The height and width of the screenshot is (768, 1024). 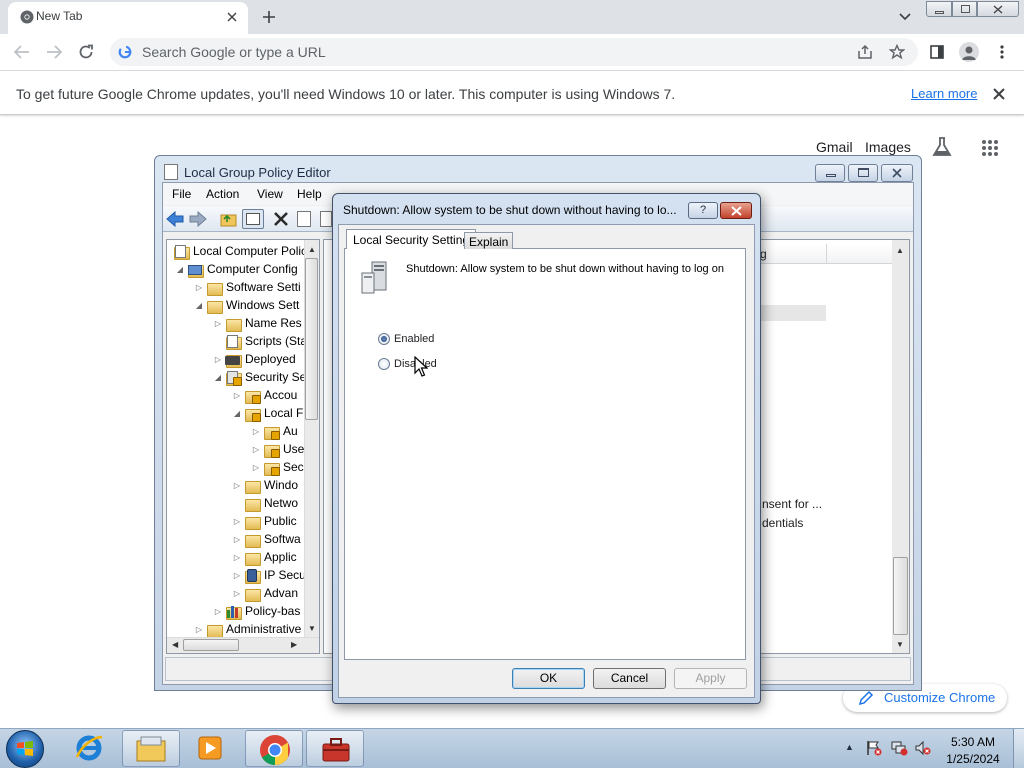 What do you see at coordinates (281, 219) in the screenshot?
I see `delete-x-icon` at bounding box center [281, 219].